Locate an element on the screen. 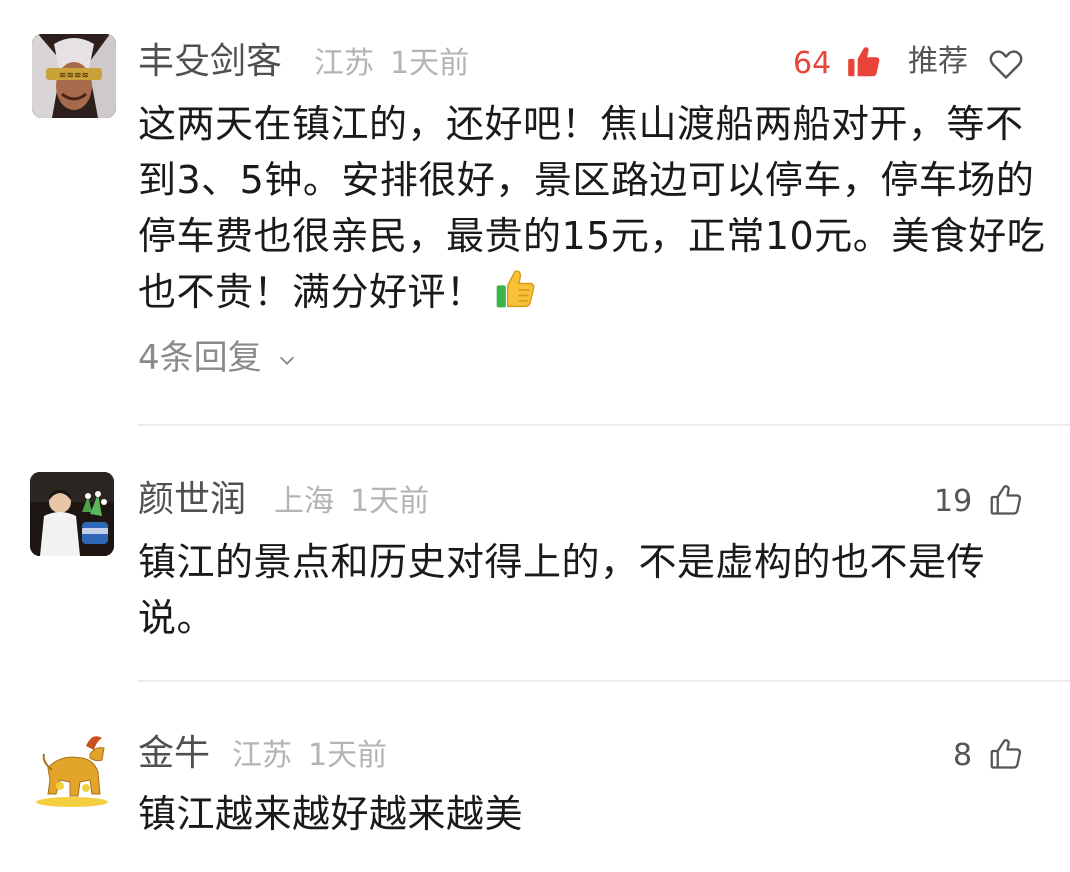 This screenshot has width=1070, height=872. view-replies-button: 4条回复 is located at coordinates (218, 359).